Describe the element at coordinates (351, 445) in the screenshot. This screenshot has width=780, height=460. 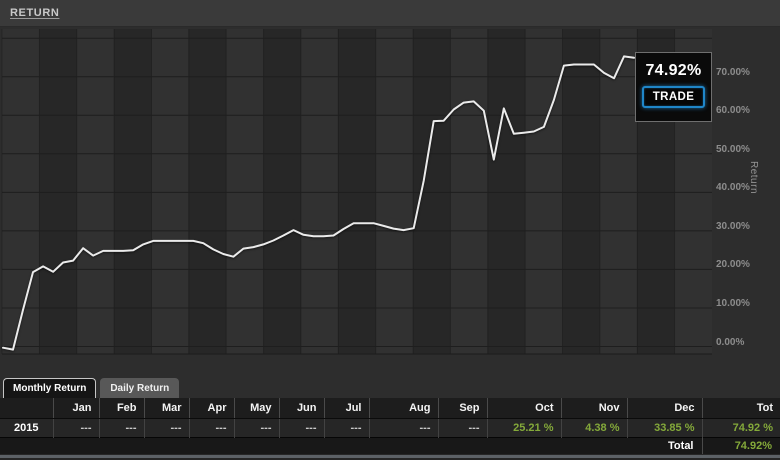
I see `total-label: Total` at that location.